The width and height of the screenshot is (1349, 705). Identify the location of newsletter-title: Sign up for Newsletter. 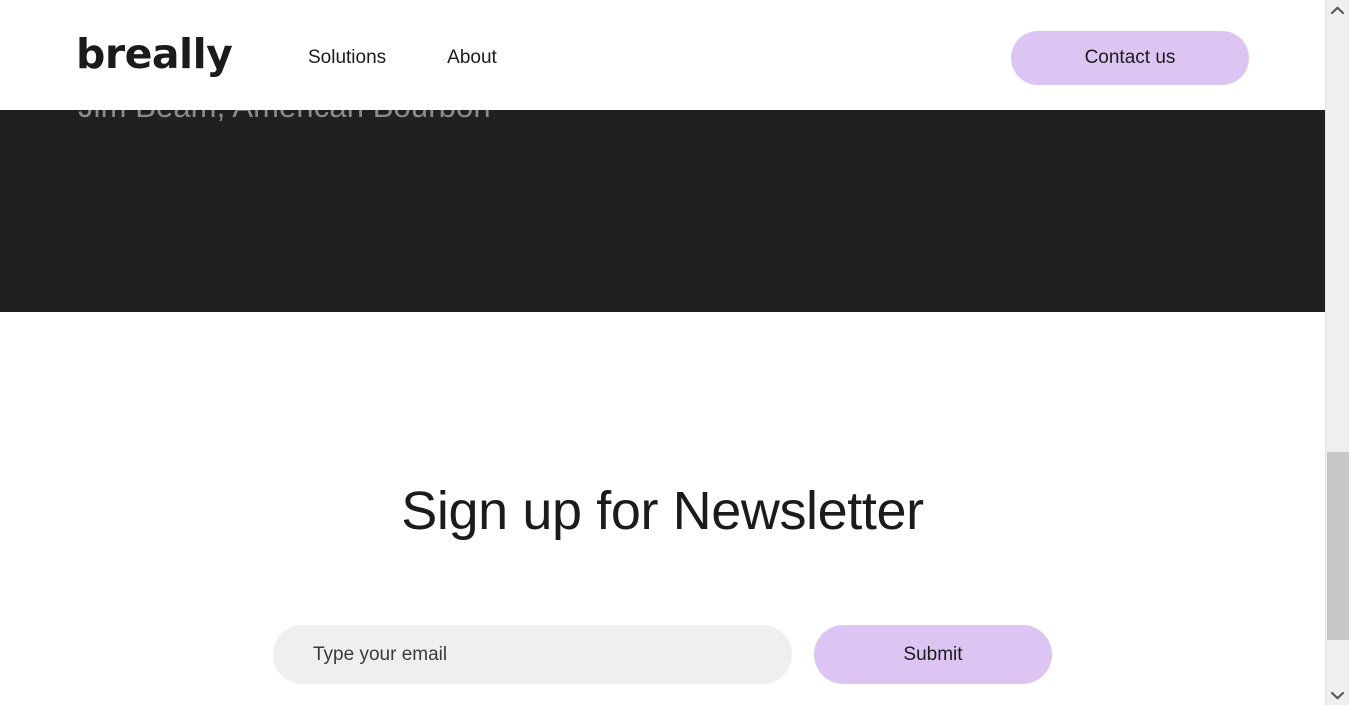
(662, 511).